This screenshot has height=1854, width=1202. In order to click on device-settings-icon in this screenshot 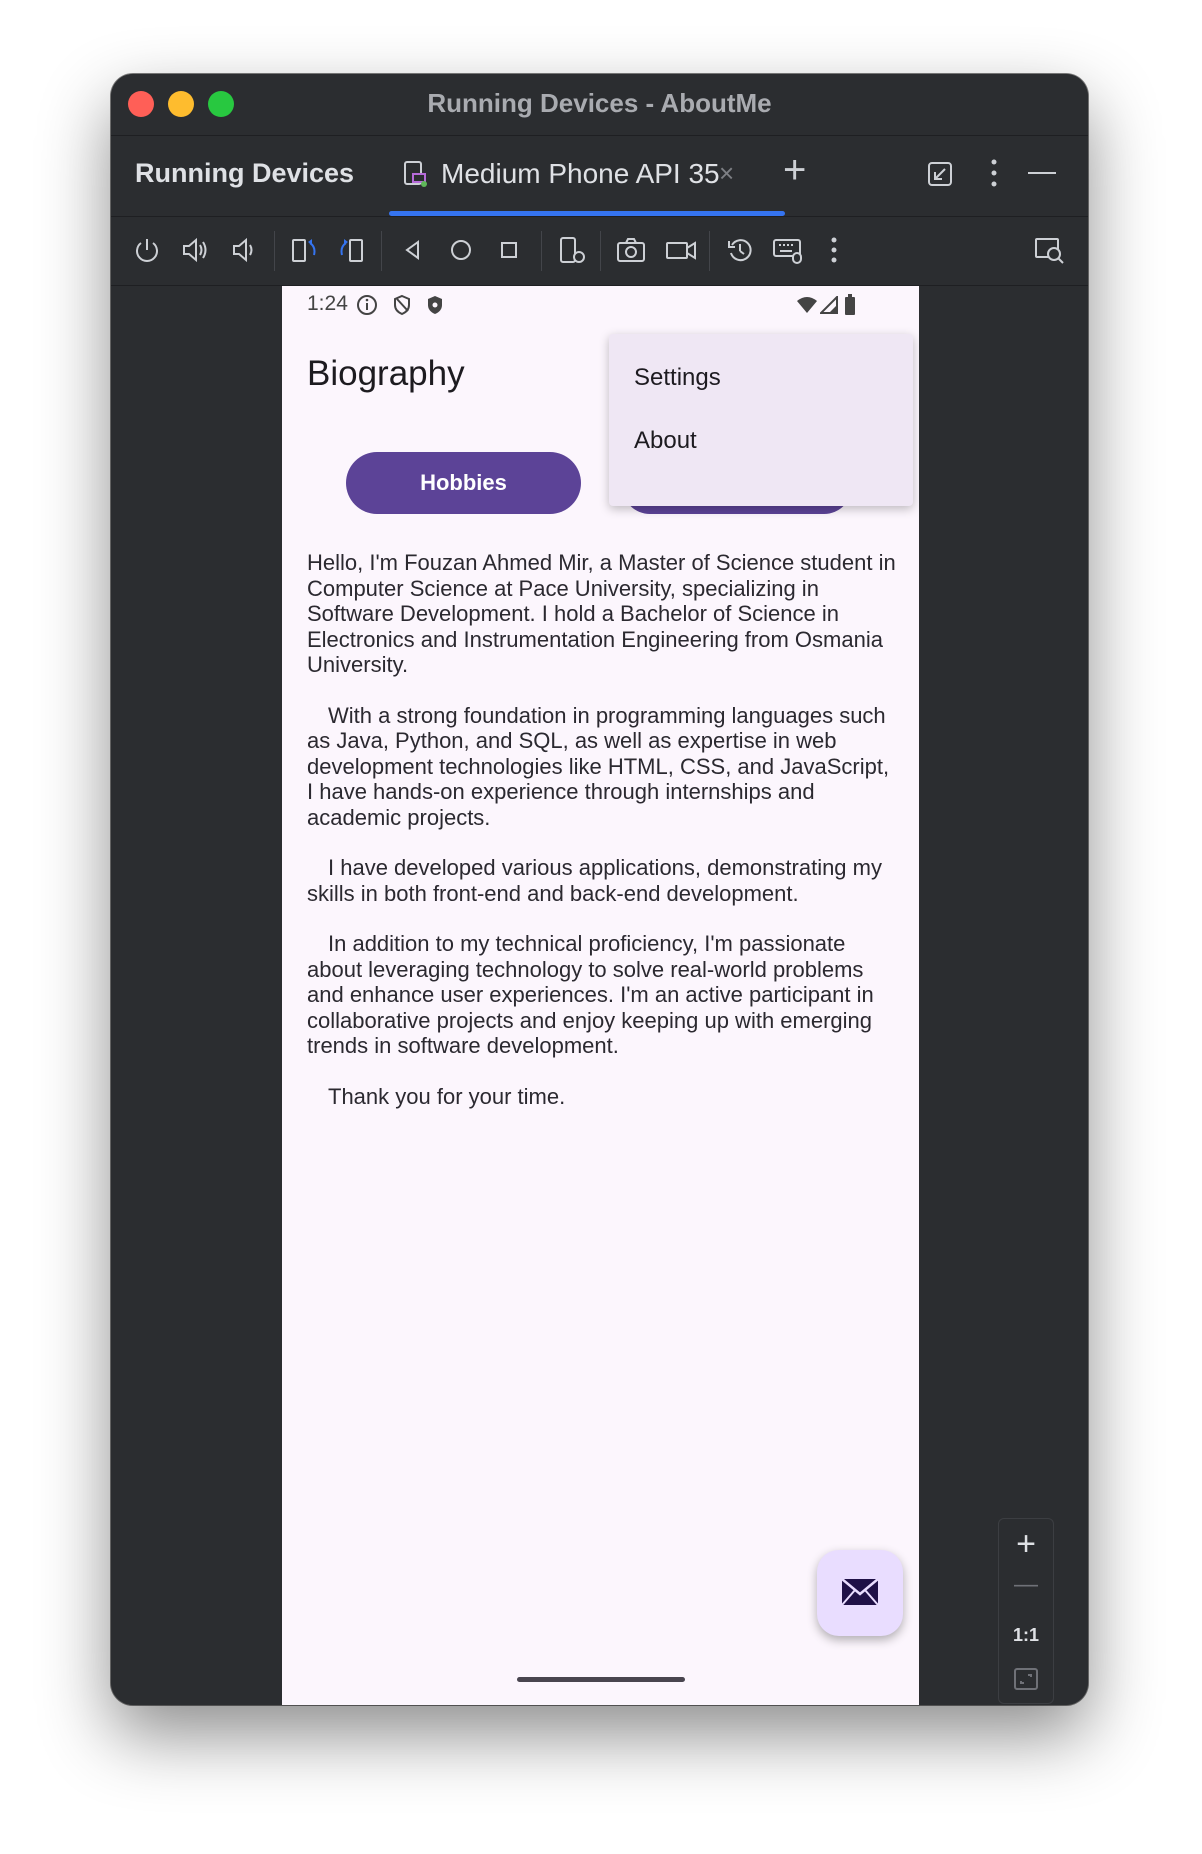, I will do `click(572, 250)`.